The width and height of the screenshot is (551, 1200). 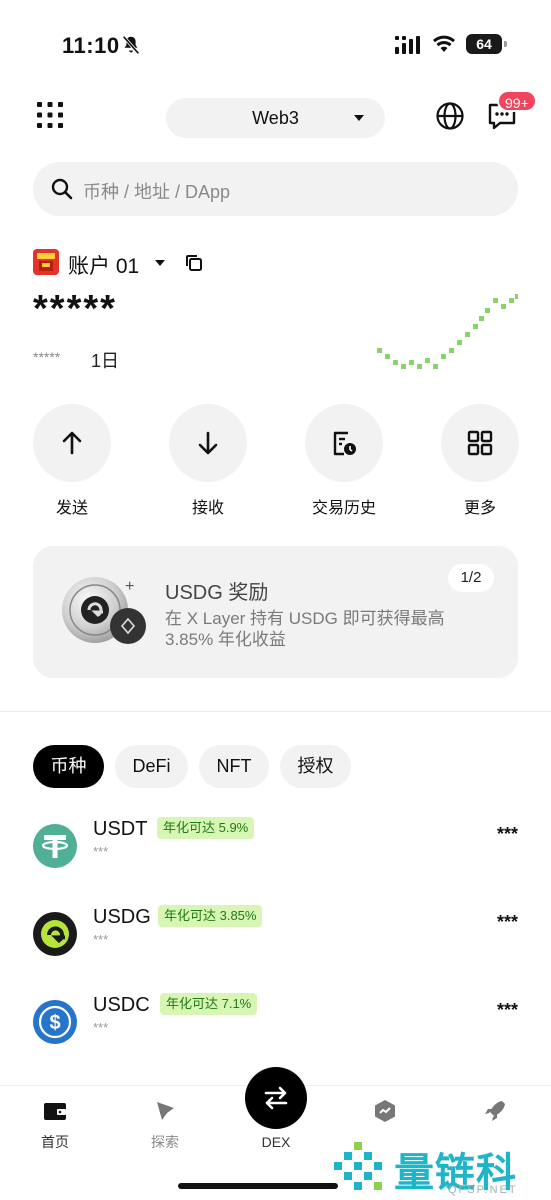 What do you see at coordinates (131, 45) in the screenshot?
I see `bell-muted-icon` at bounding box center [131, 45].